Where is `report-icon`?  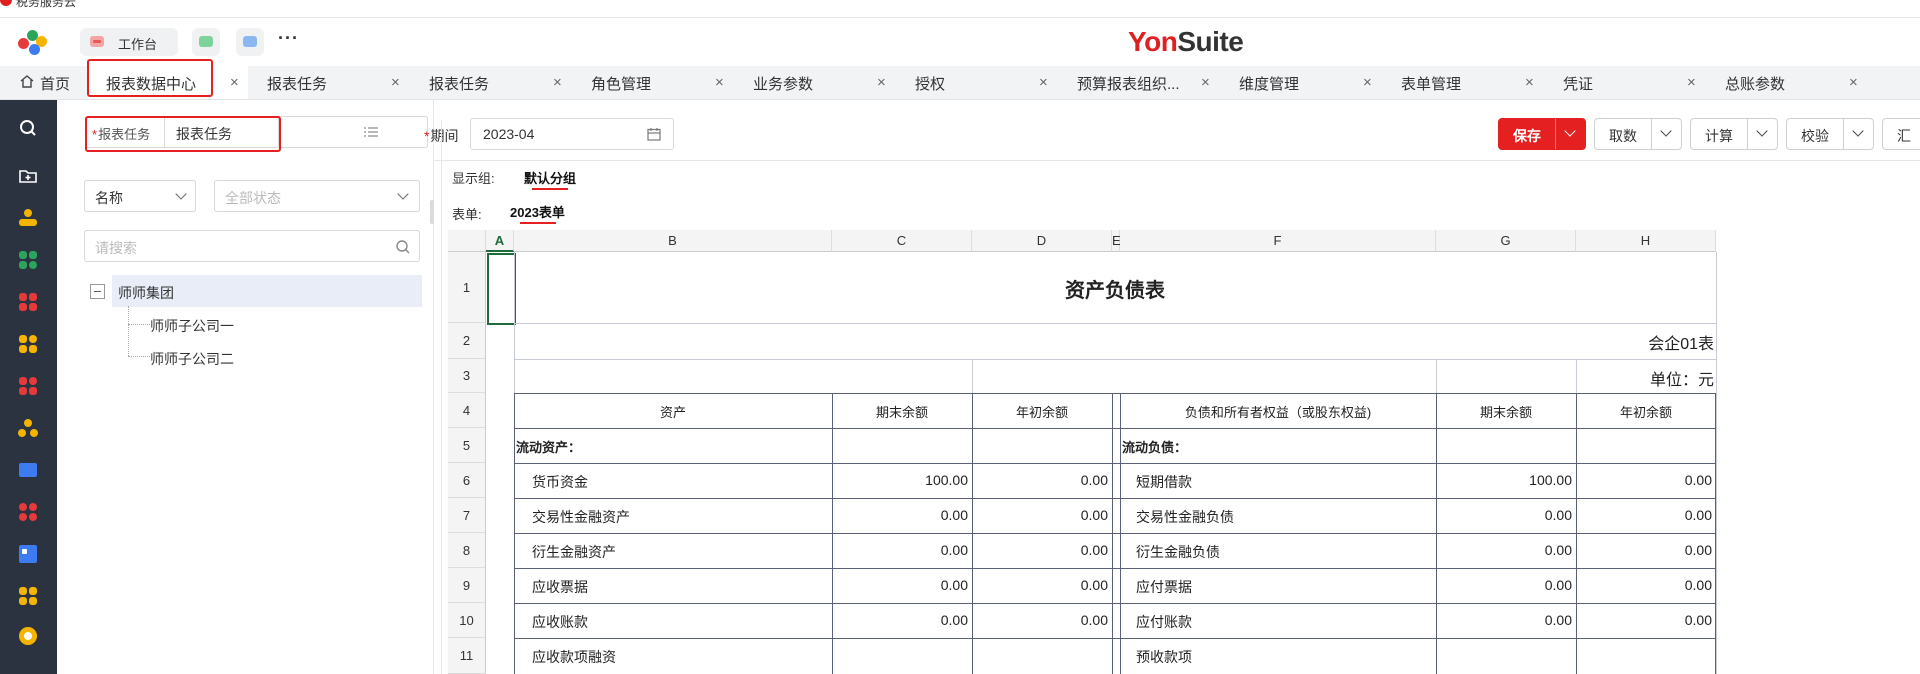 report-icon is located at coordinates (28, 554).